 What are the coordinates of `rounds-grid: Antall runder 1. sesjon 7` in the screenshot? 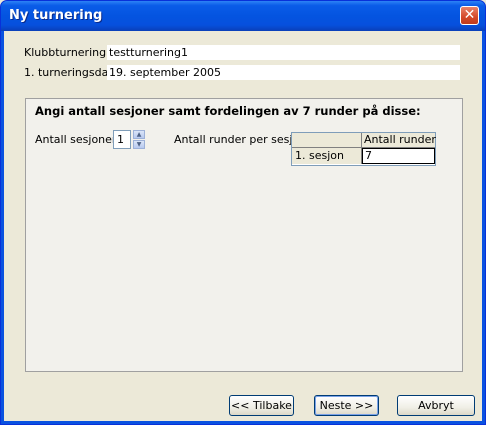 It's located at (363, 149).